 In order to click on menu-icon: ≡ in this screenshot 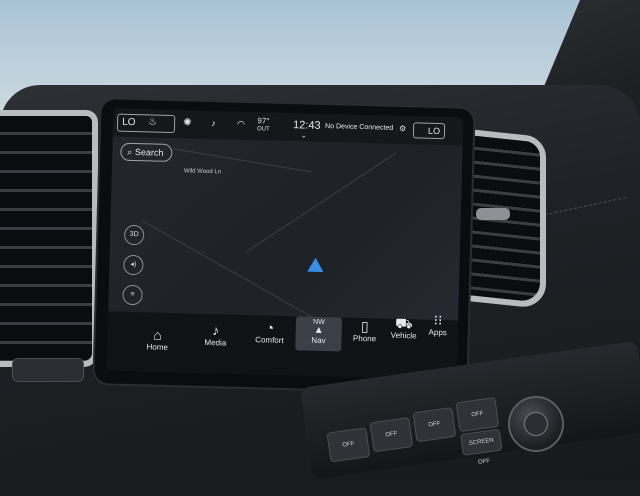, I will do `click(132, 294)`.